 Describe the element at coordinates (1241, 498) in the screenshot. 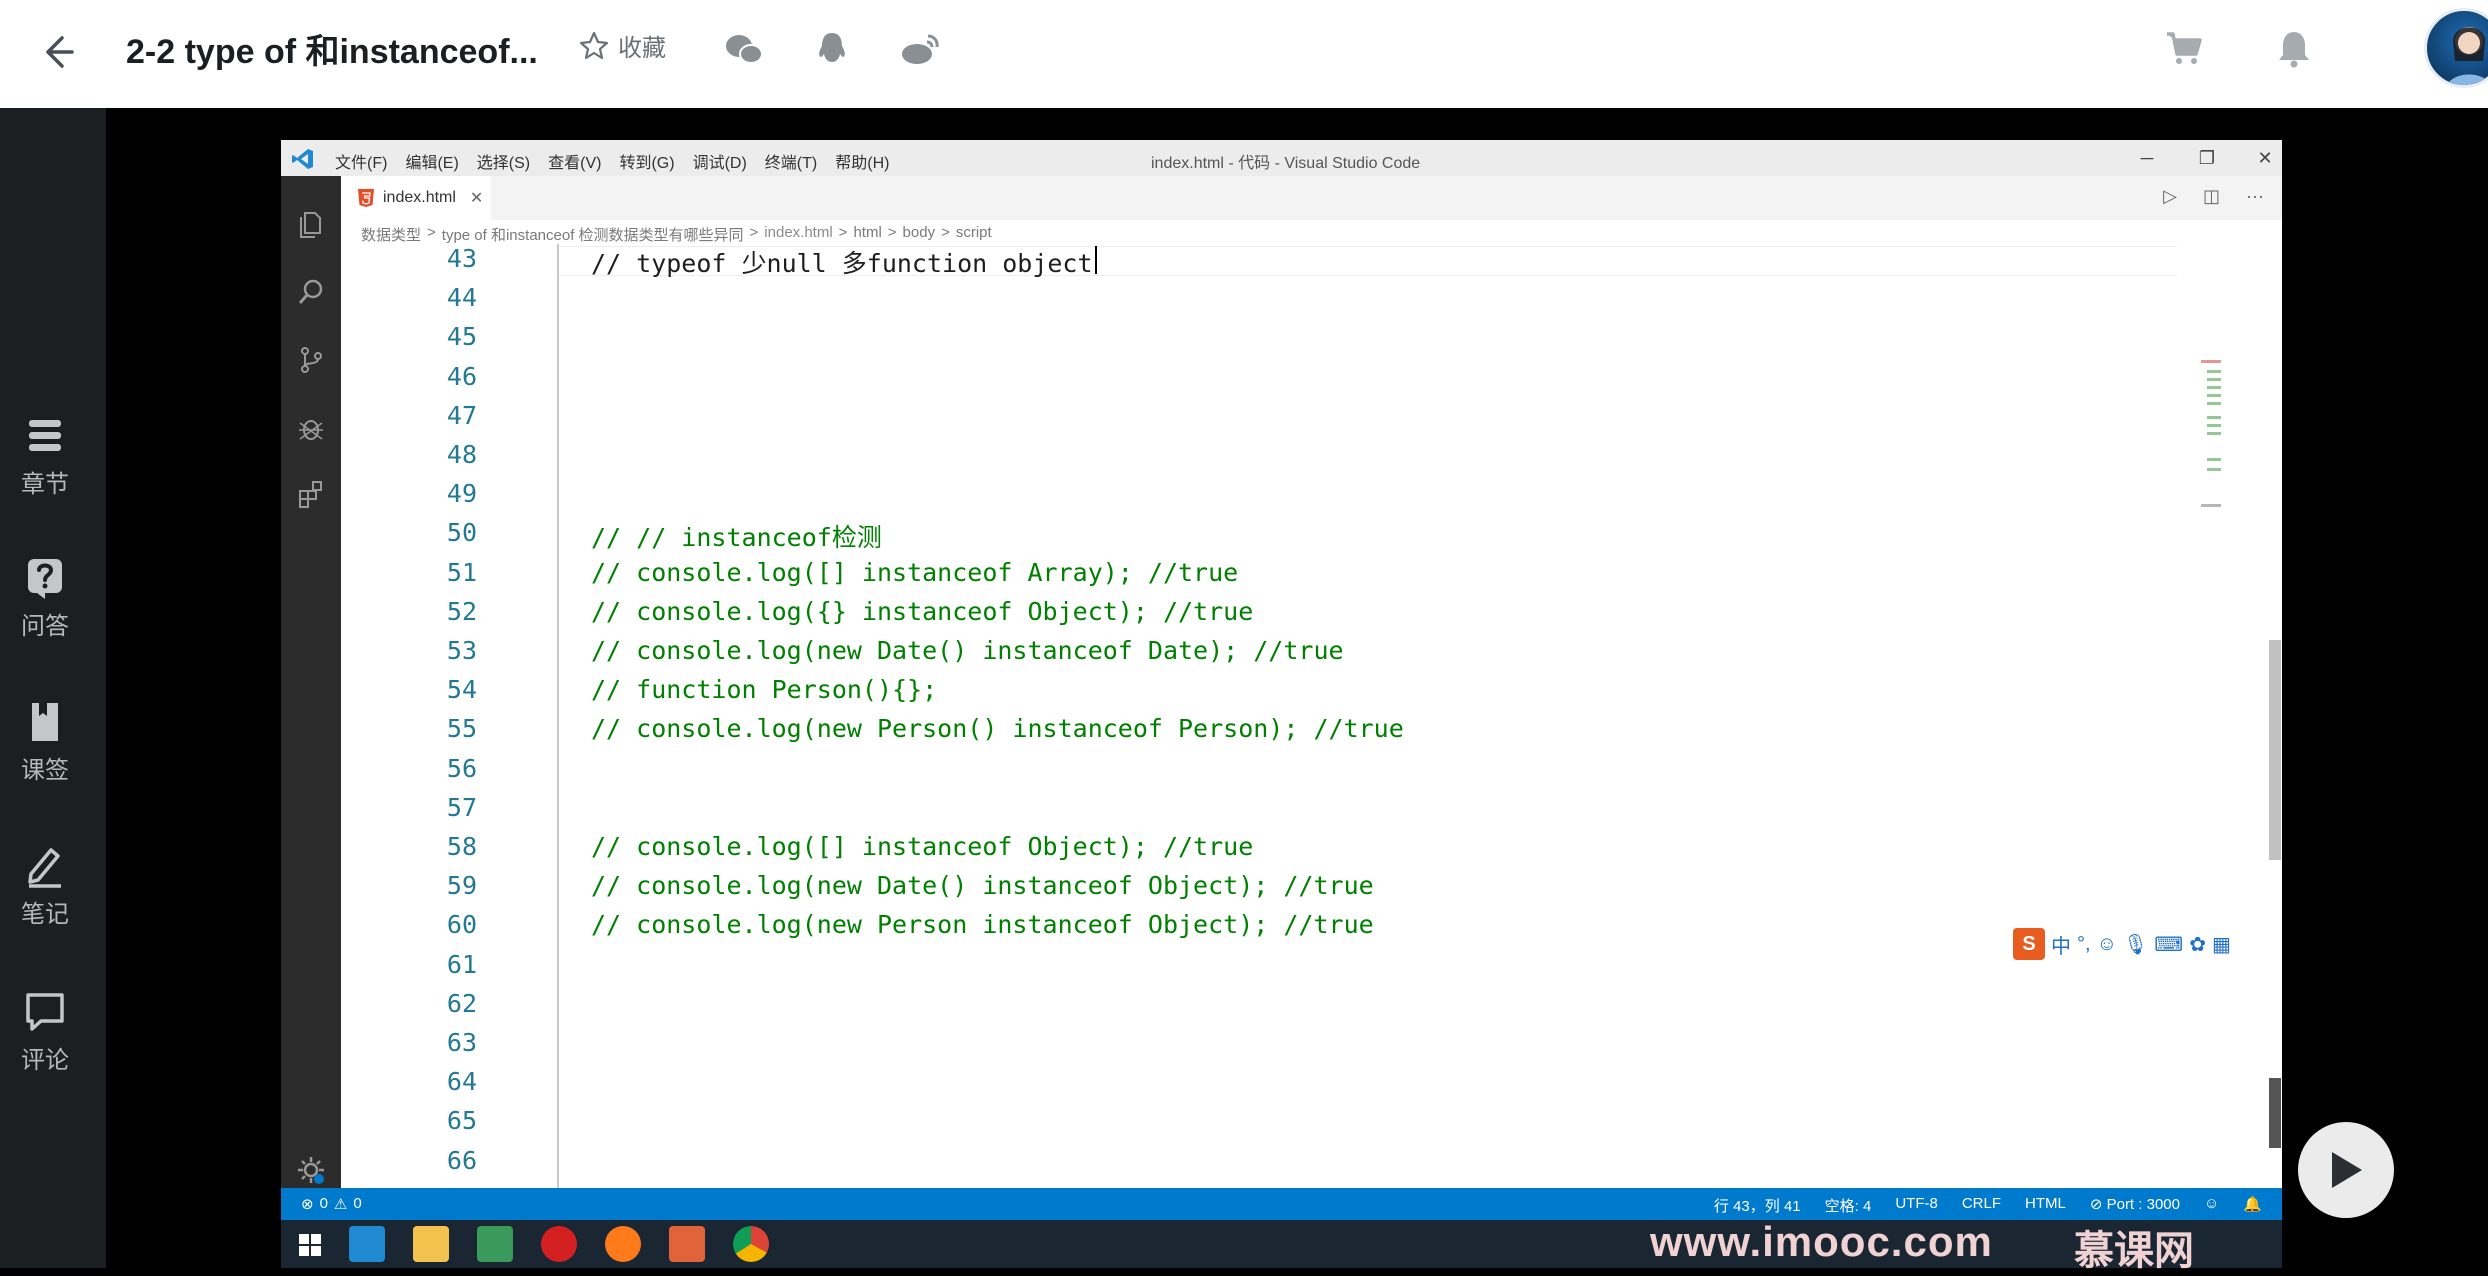

I see `code-line: 49` at that location.